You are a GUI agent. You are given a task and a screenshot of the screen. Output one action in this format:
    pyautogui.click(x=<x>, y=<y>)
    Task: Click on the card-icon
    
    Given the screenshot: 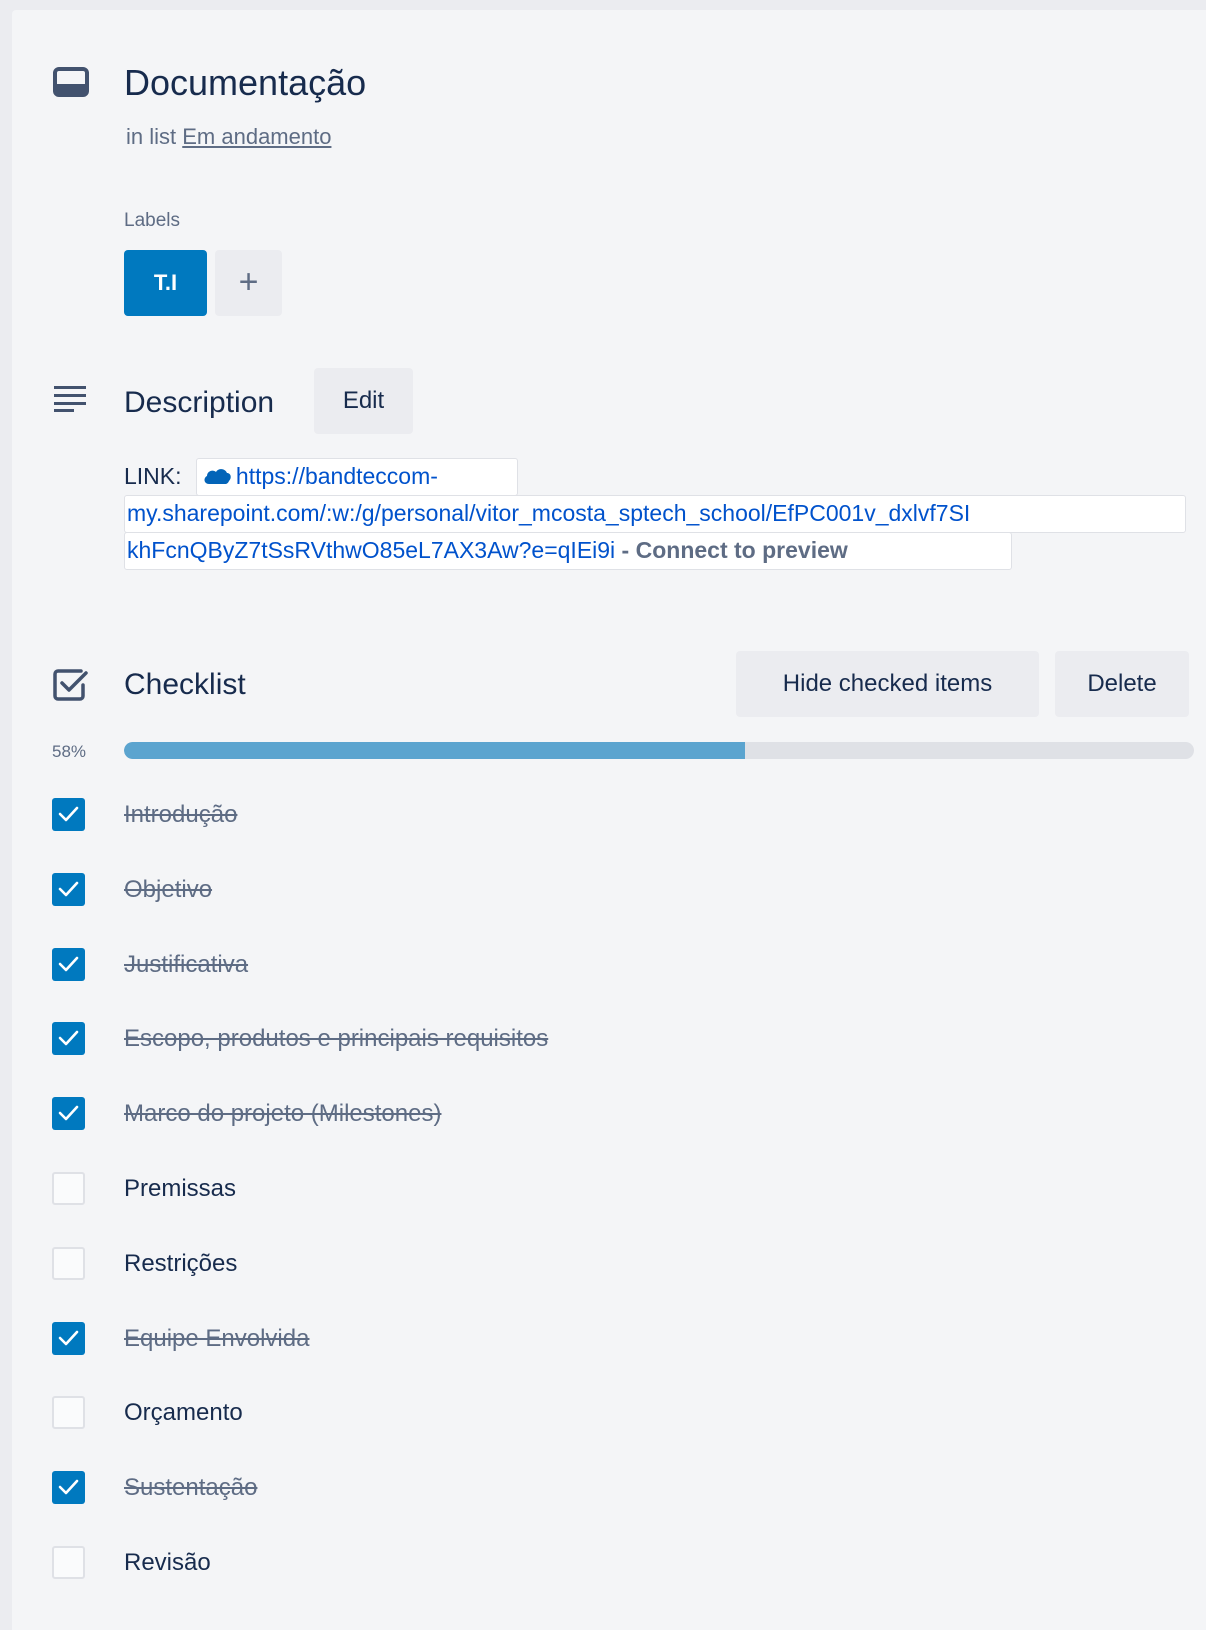 What is the action you would take?
    pyautogui.click(x=71, y=82)
    